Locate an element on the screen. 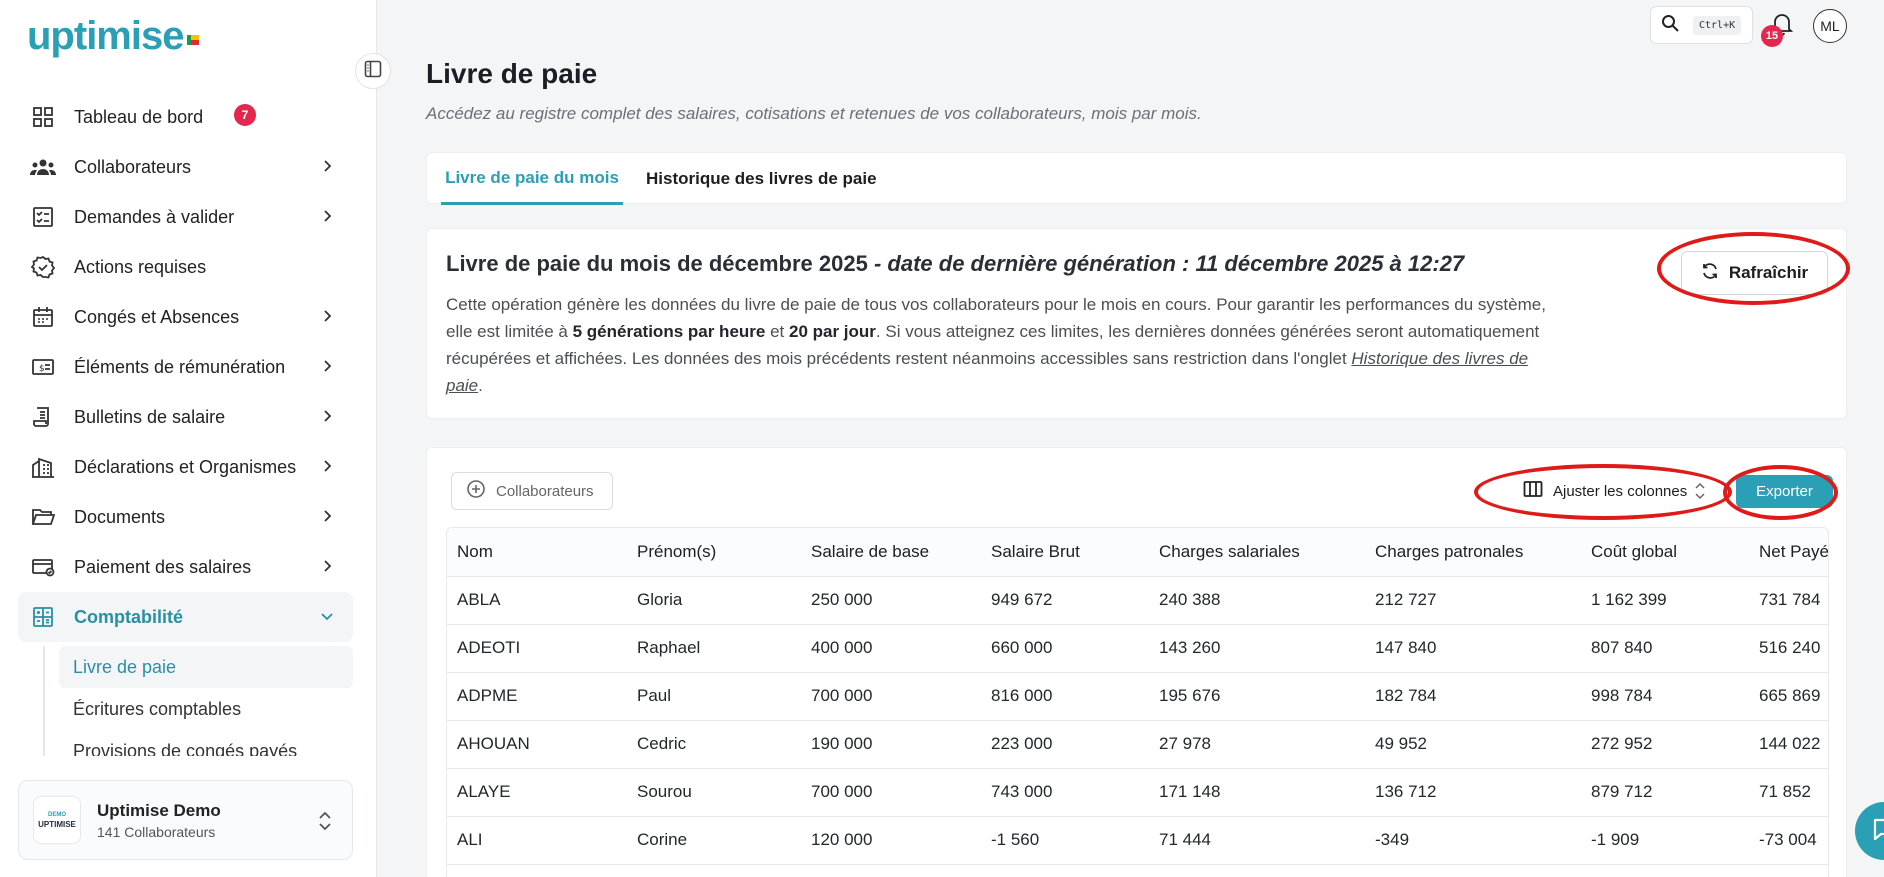 This screenshot has height=877, width=1884. org-name: Uptimise Demo is located at coordinates (159, 810).